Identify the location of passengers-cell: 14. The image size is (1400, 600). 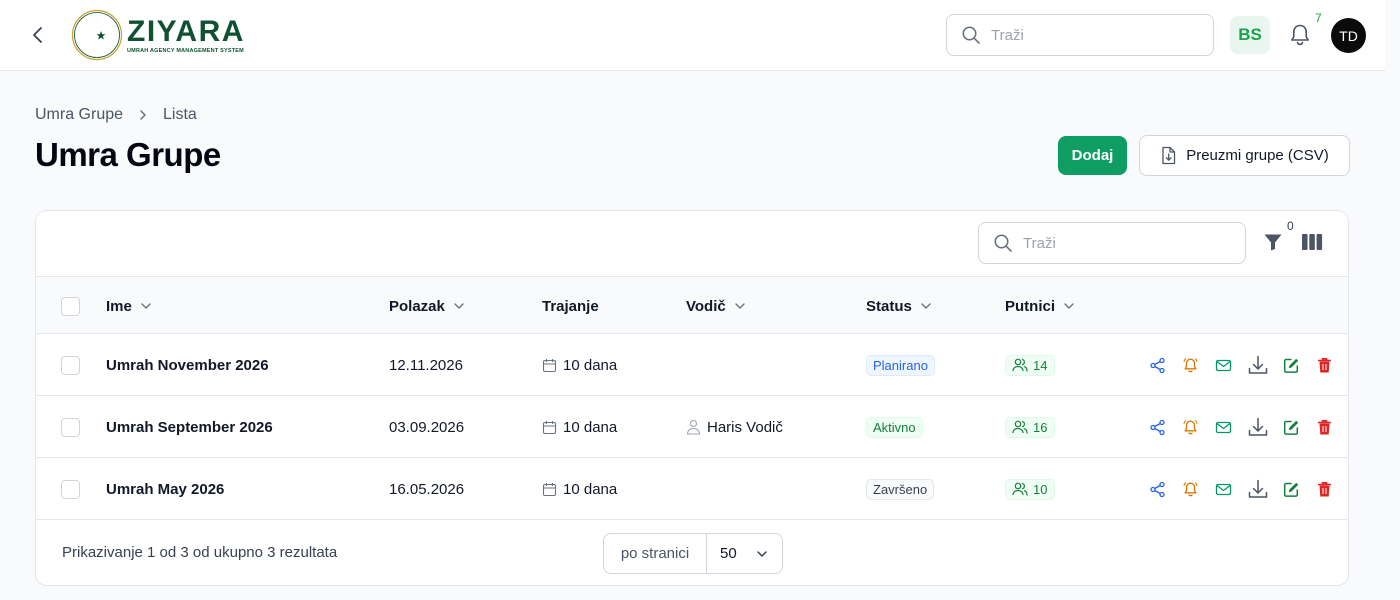
(1030, 365).